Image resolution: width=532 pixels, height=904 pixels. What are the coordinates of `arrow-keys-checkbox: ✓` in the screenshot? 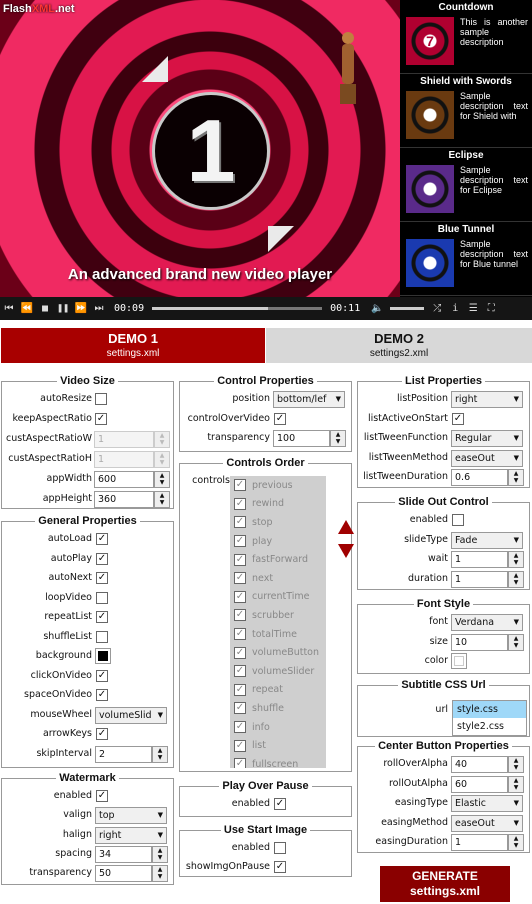 It's located at (102, 734).